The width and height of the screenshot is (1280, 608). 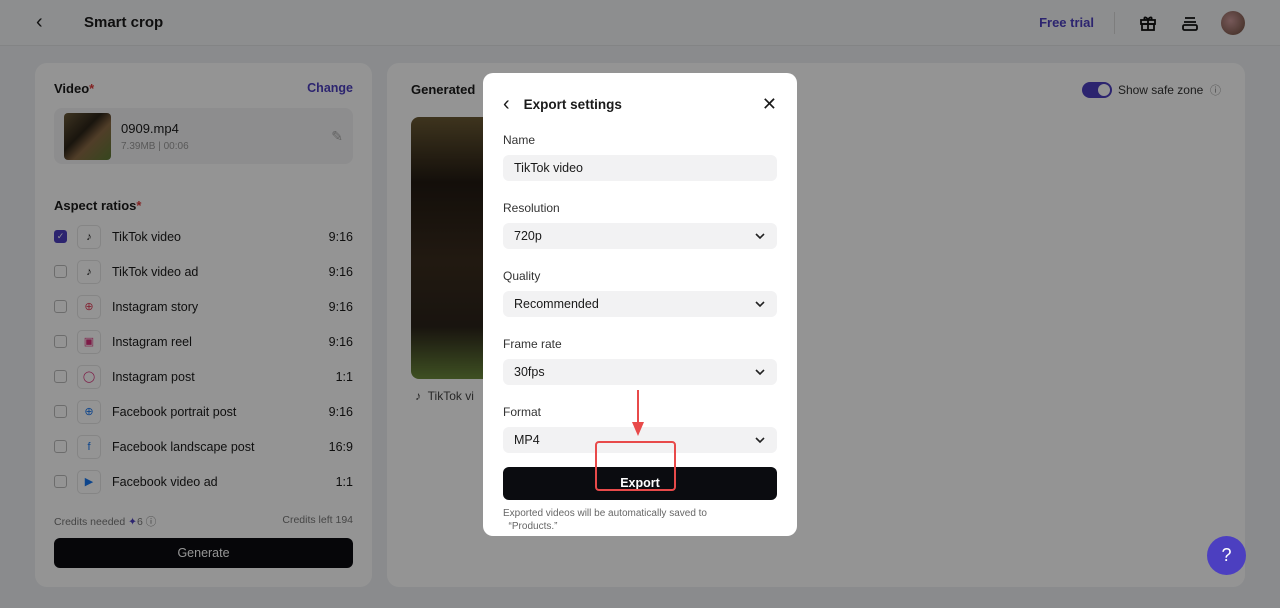 What do you see at coordinates (640, 304) in the screenshot?
I see `field-select: Recommended` at bounding box center [640, 304].